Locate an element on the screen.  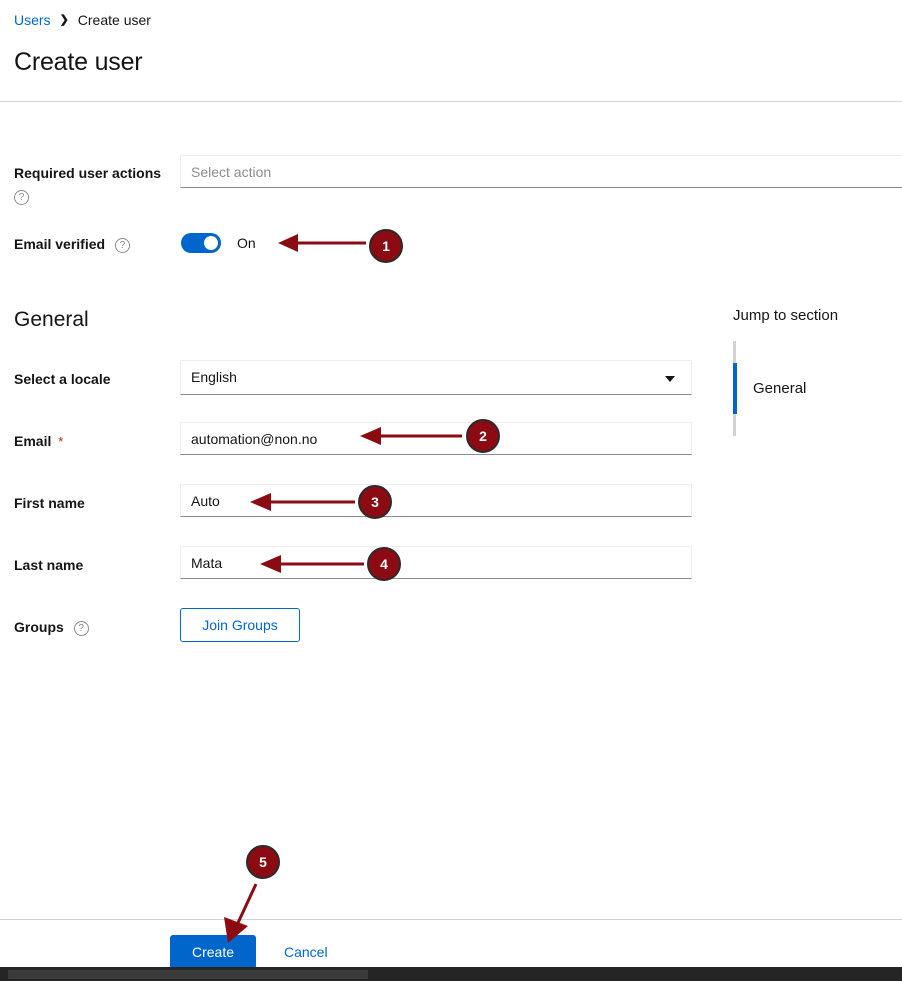
first-name-label: First name is located at coordinates (49, 503).